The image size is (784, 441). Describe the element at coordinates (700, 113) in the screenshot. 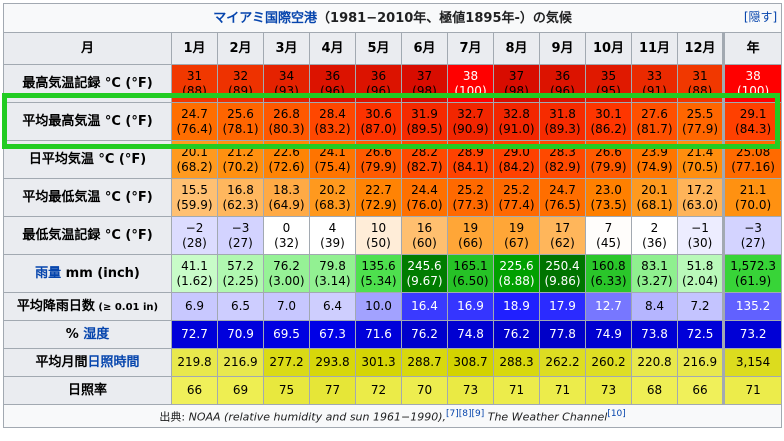

I see `cell-value: 25.5` at that location.